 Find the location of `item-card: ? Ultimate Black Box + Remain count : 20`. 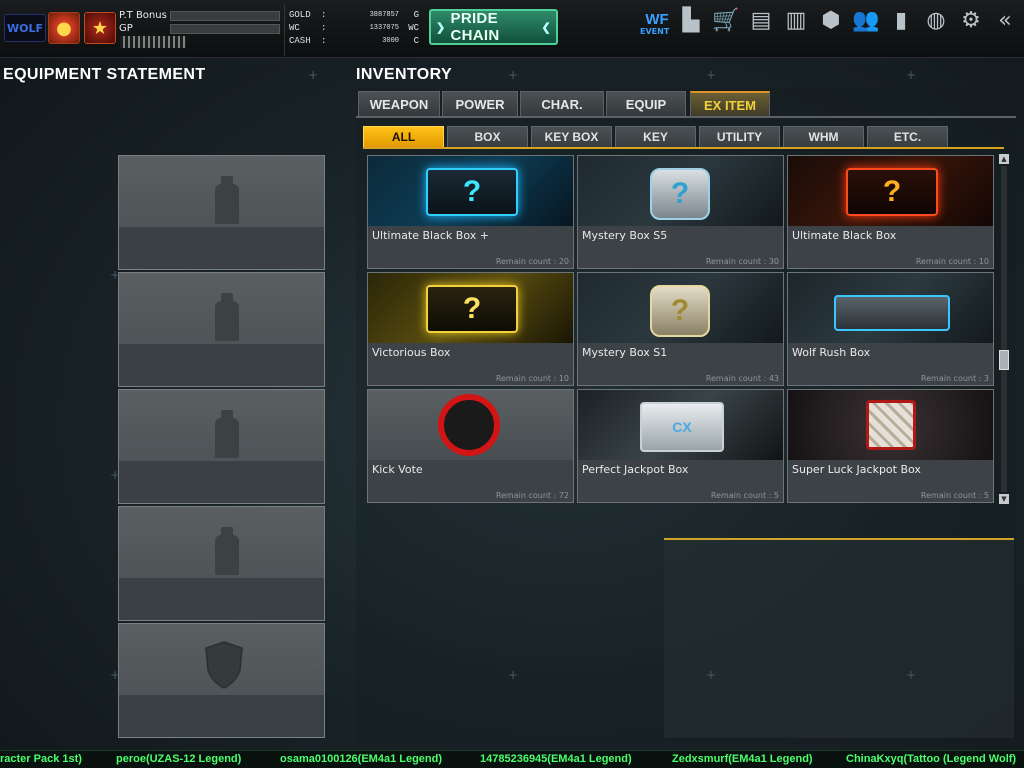

item-card: ? Ultimate Black Box + Remain count : 20 is located at coordinates (470, 212).